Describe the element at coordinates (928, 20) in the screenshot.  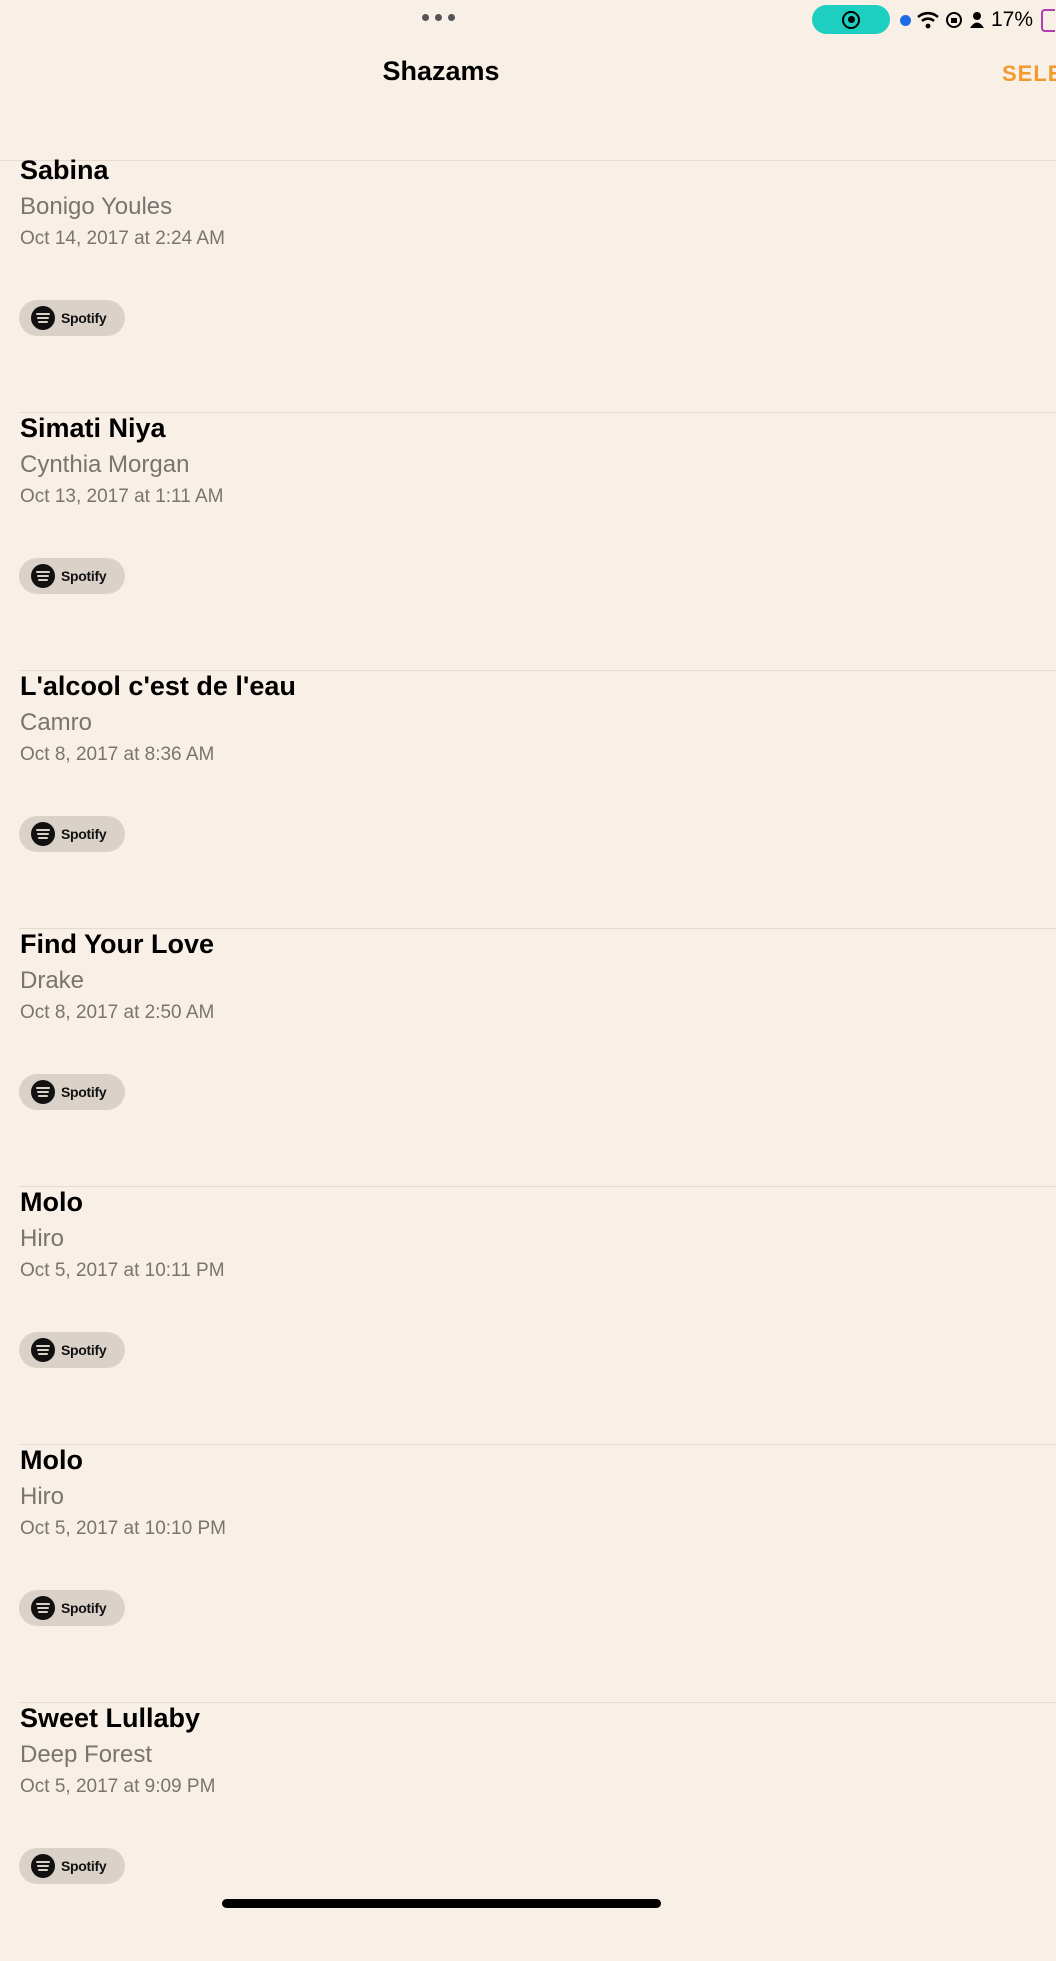
I see `wifi-icon` at that location.